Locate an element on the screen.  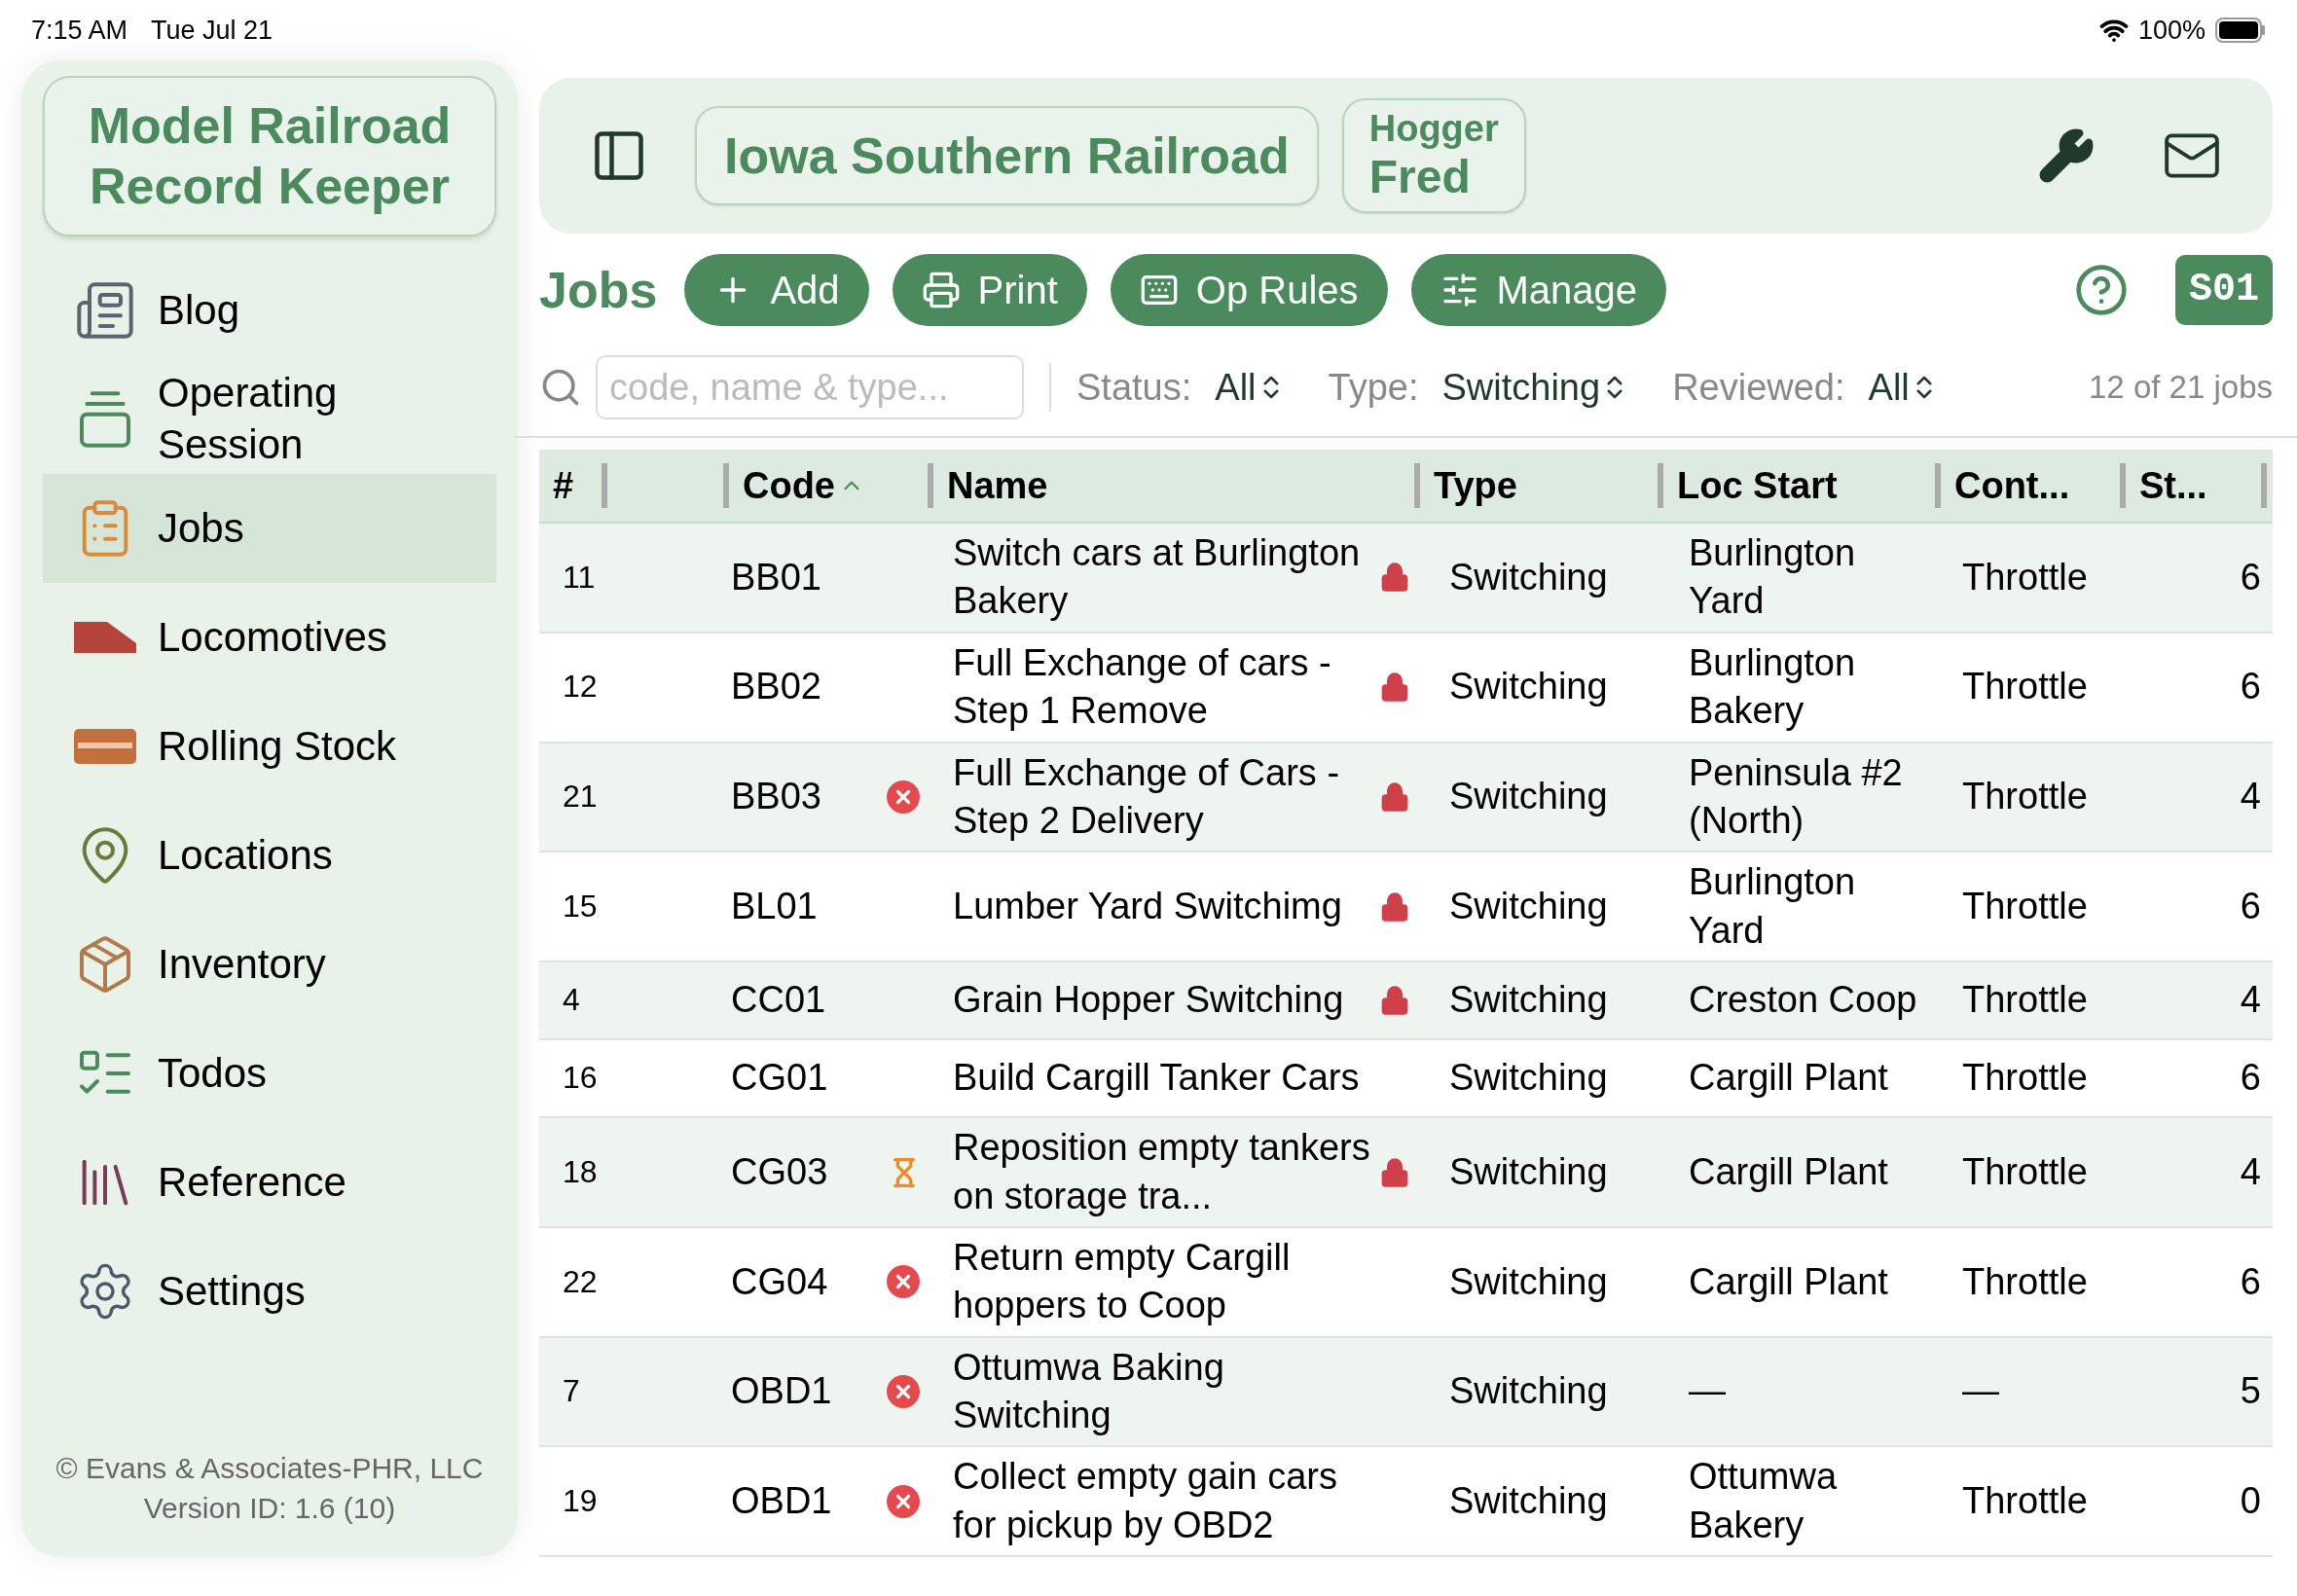
status-date: Tue Jul 21 is located at coordinates (212, 31).